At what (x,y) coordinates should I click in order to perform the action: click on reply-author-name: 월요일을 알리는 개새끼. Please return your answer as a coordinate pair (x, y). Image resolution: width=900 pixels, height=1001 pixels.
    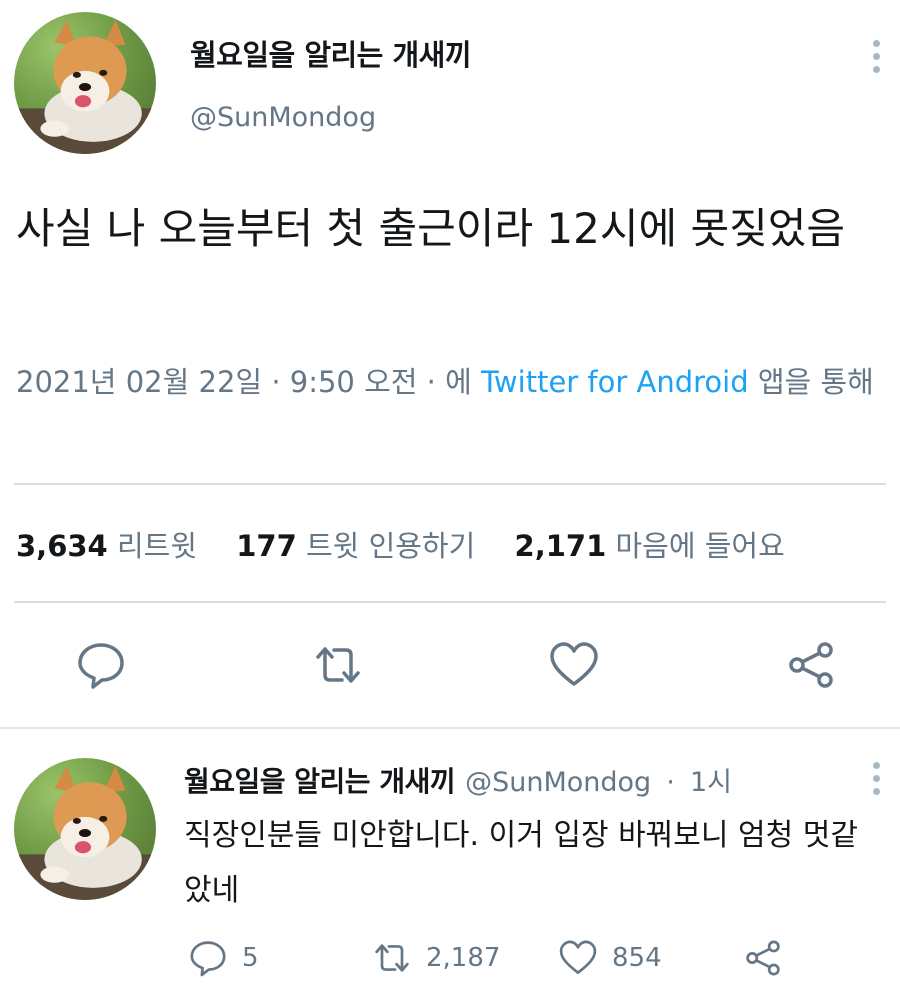
    Looking at the image, I should click on (320, 781).